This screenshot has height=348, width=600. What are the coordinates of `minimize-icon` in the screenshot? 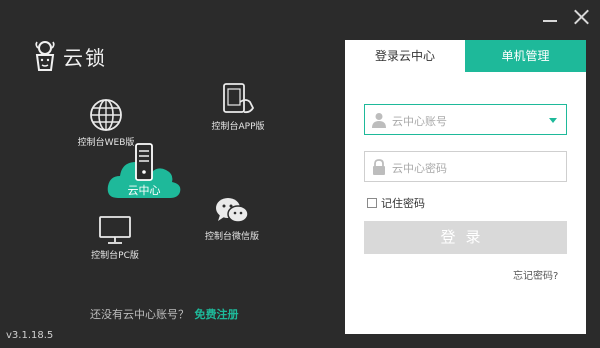 It's located at (550, 17).